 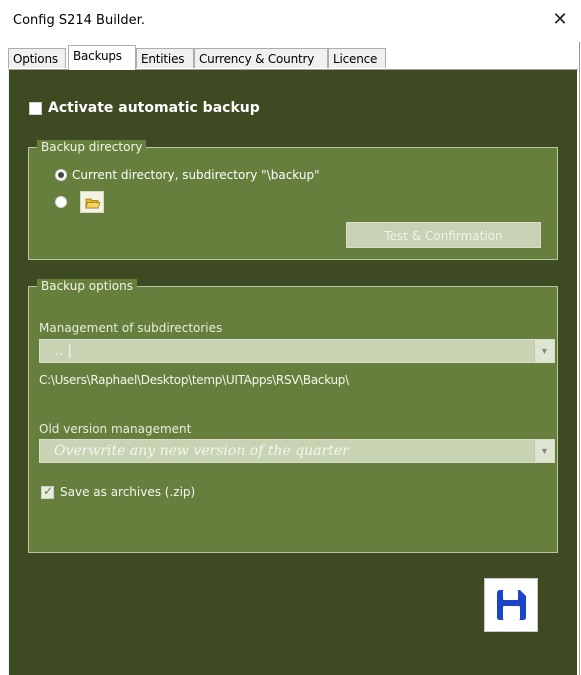 I want to click on folder-open-icon, so click(x=93, y=203).